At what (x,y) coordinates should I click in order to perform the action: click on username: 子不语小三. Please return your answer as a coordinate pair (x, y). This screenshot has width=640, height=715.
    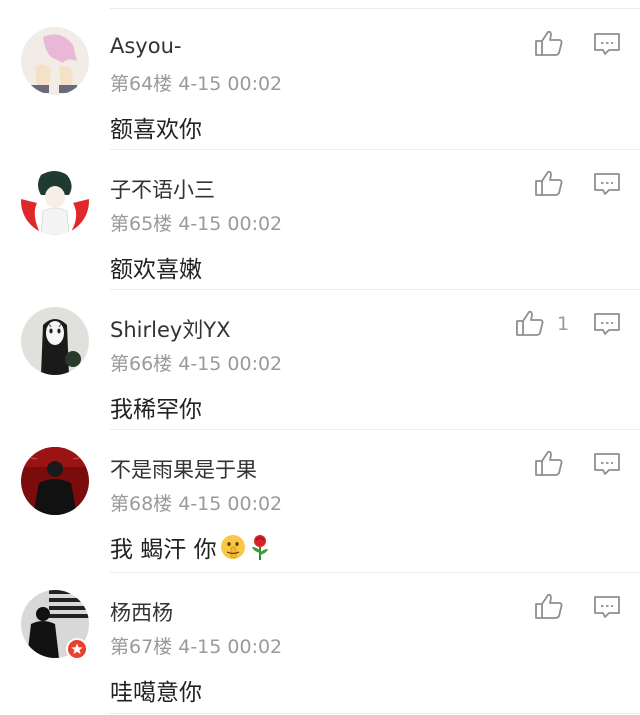
    Looking at the image, I should click on (162, 189).